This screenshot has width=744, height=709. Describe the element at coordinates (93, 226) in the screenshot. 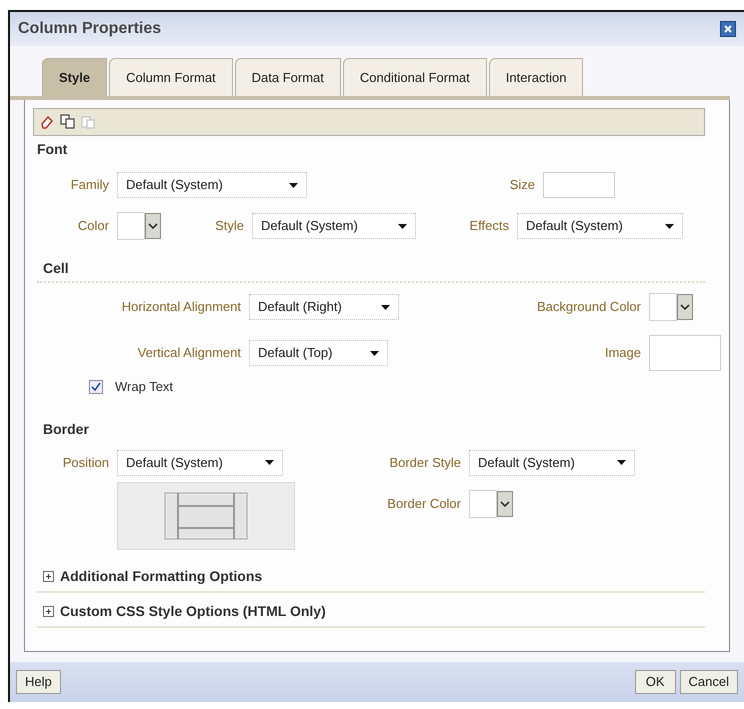

I see `field-label: Color` at that location.